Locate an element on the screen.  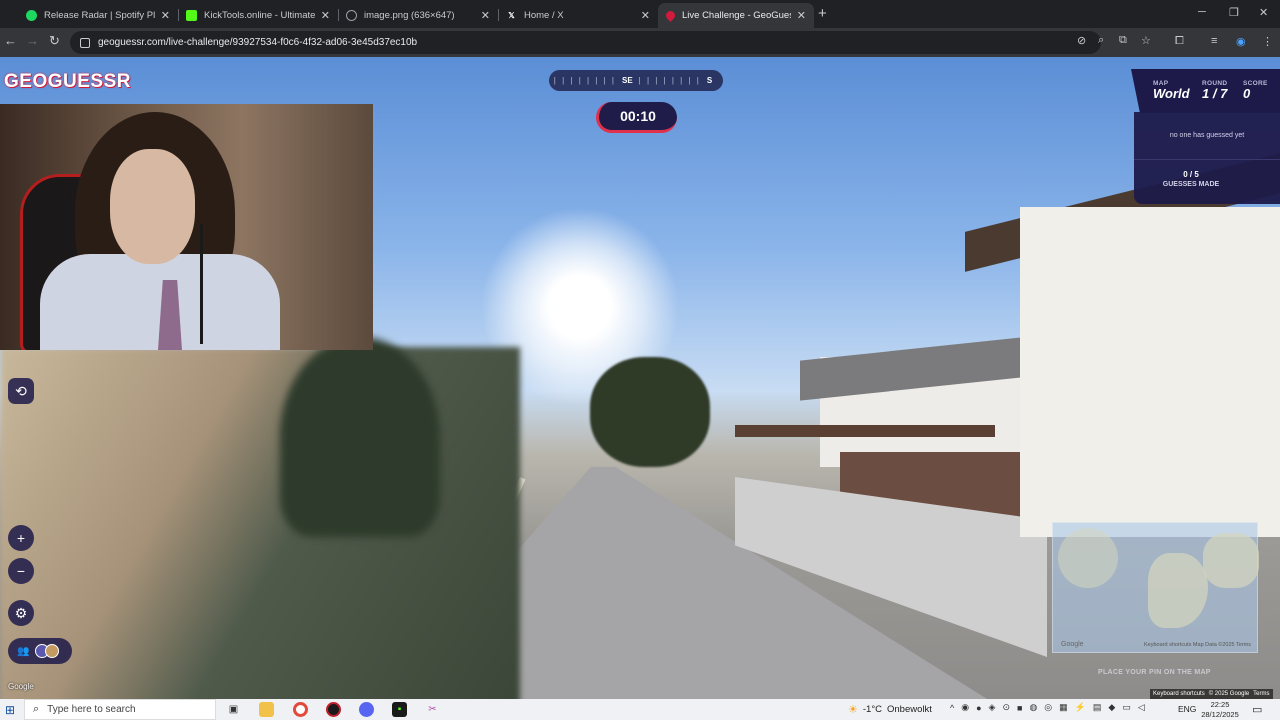
language-indicator: ENG is located at coordinates (1187, 709).